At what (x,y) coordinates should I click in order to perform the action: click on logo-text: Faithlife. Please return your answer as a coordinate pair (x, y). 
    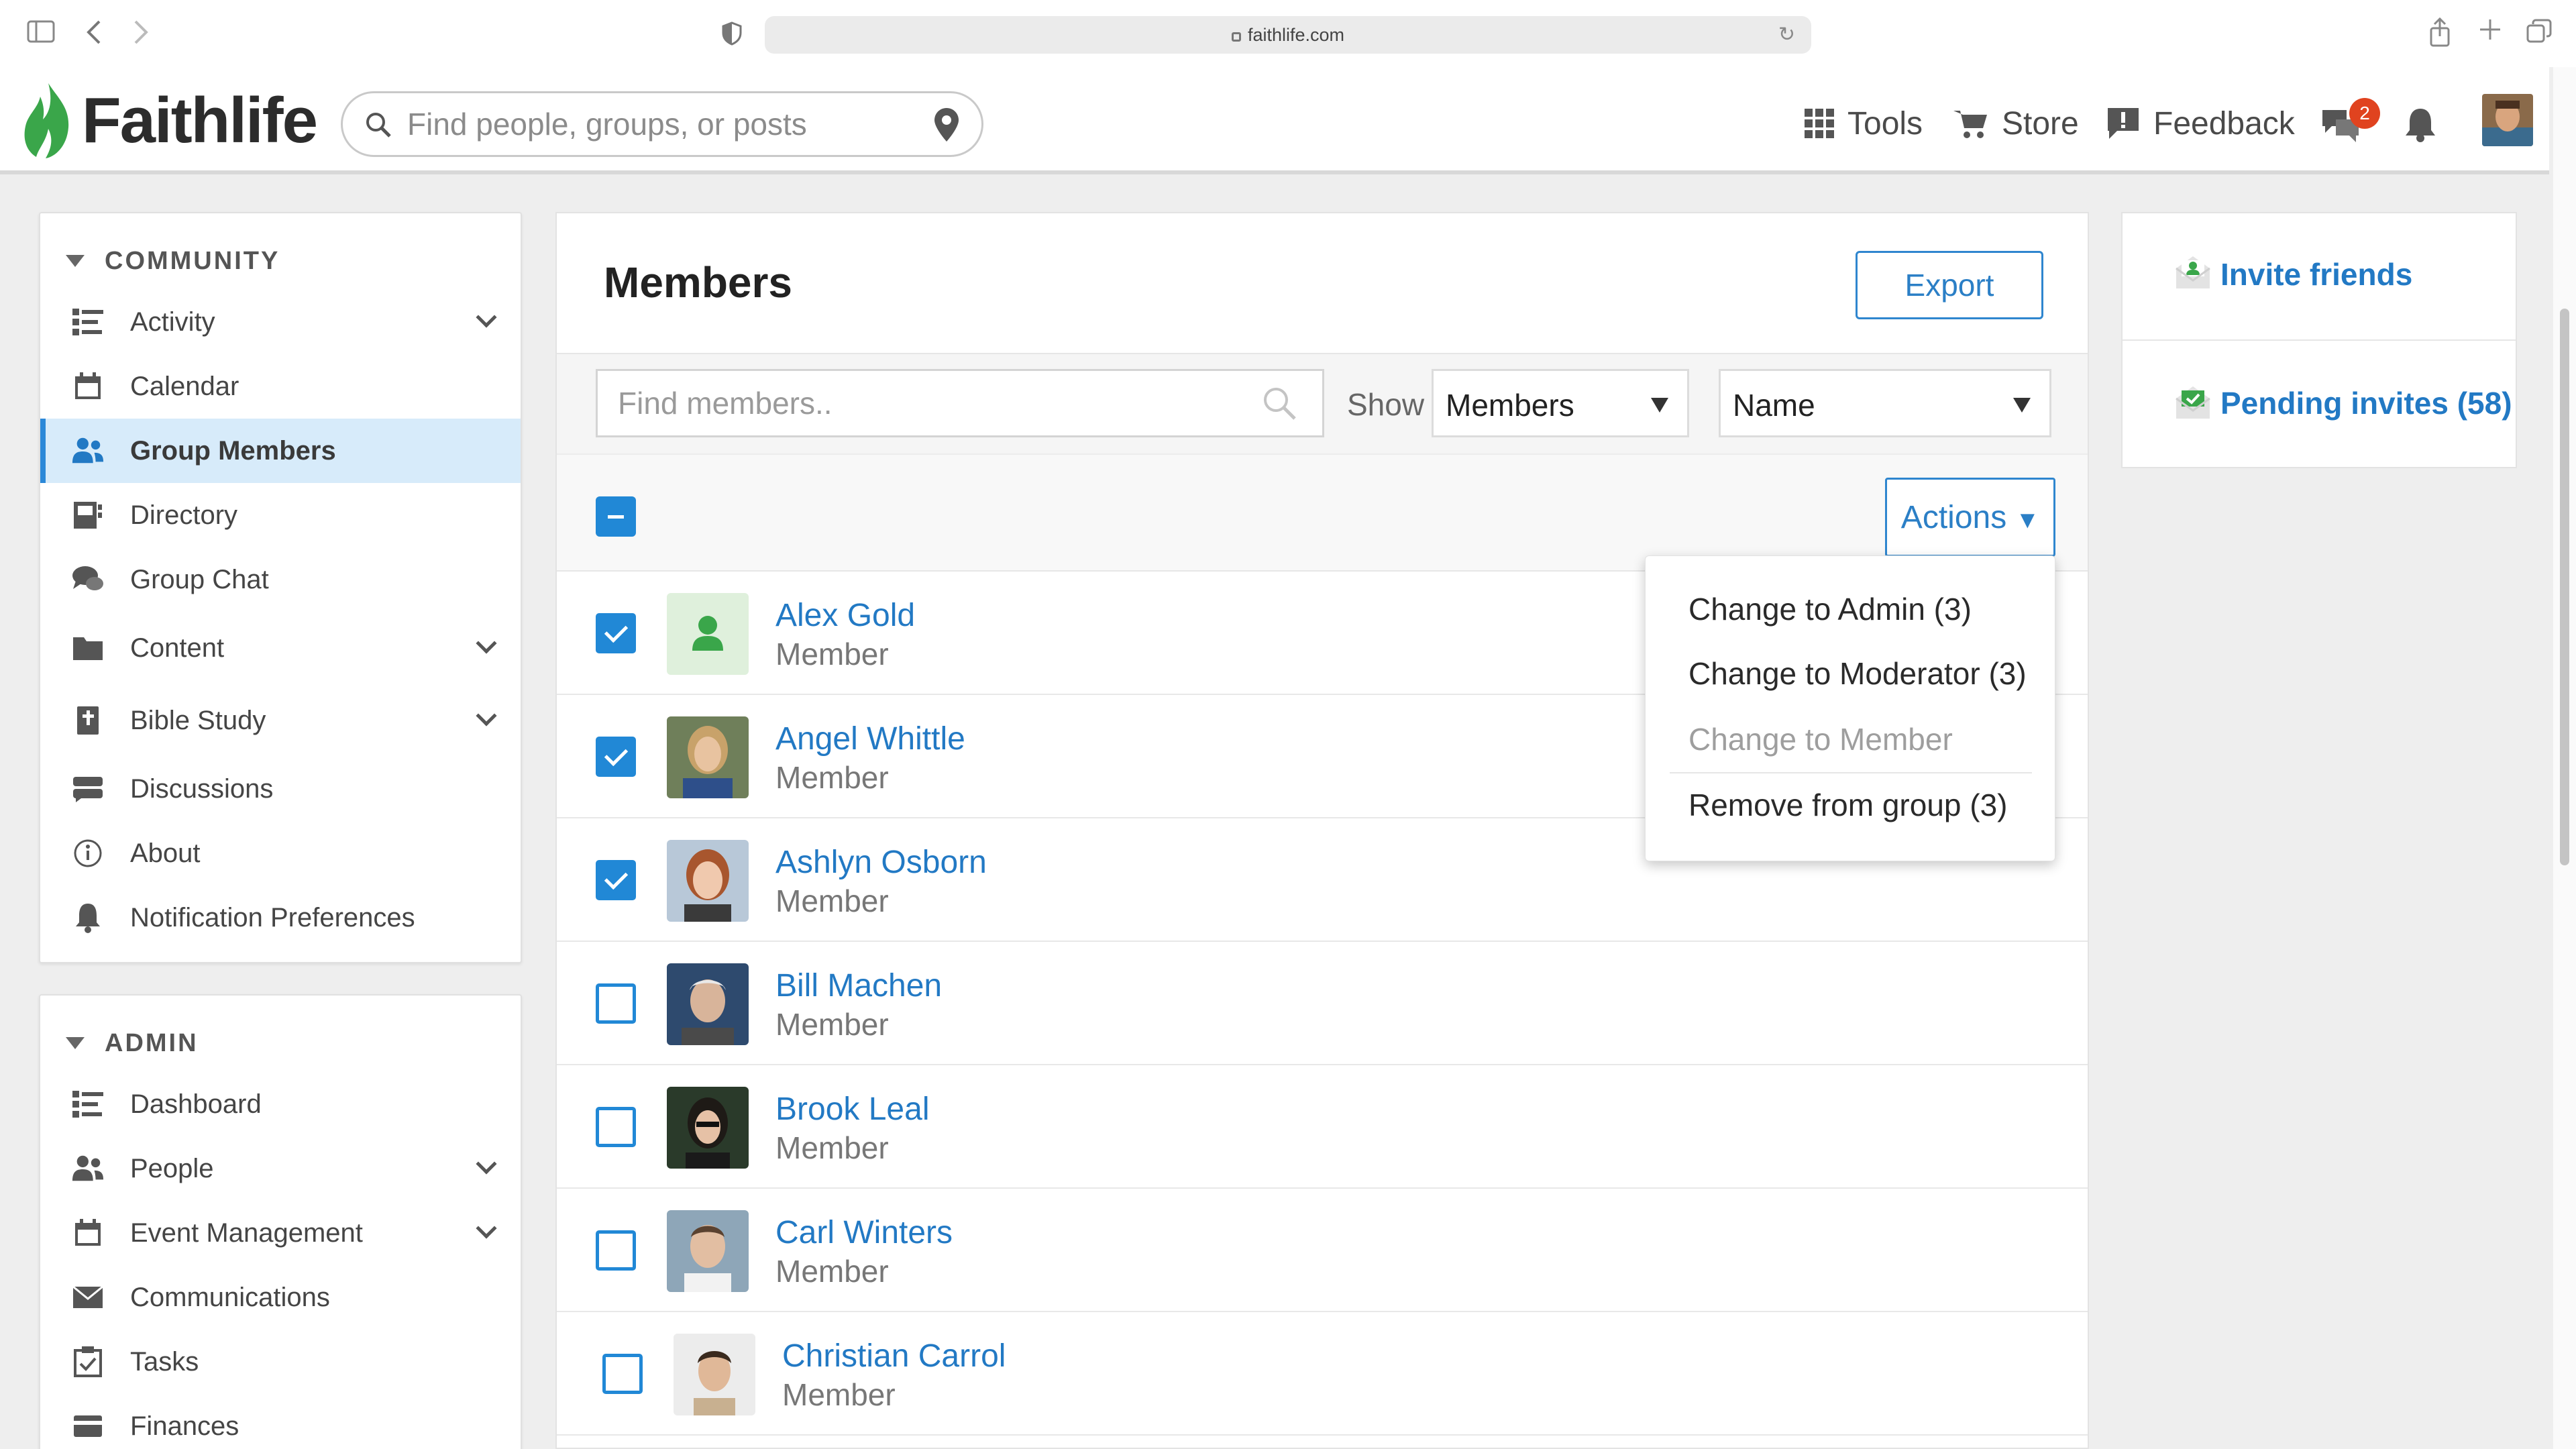
    Looking at the image, I should click on (200, 120).